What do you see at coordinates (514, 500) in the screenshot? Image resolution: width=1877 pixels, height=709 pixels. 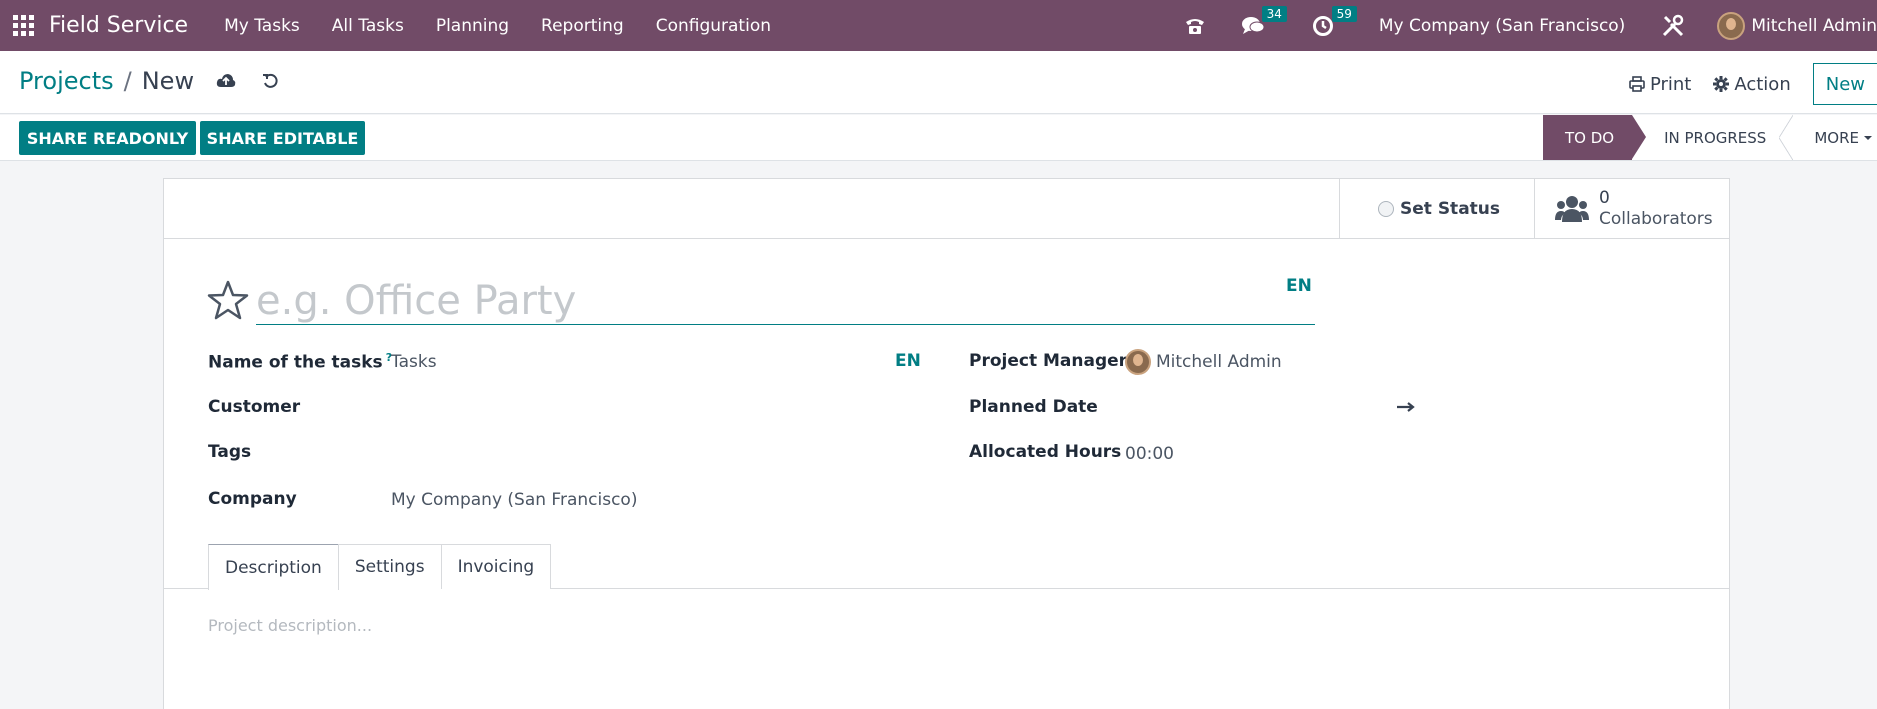 I see `company-input: My Company (San Francisco)` at bounding box center [514, 500].